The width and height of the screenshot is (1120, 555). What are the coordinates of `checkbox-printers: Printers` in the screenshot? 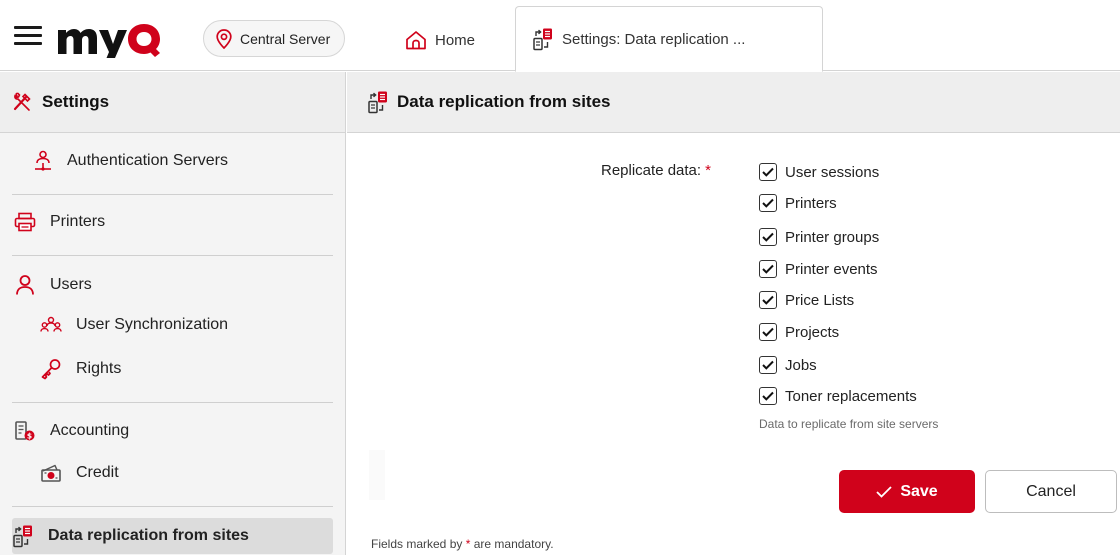 It's located at (798, 203).